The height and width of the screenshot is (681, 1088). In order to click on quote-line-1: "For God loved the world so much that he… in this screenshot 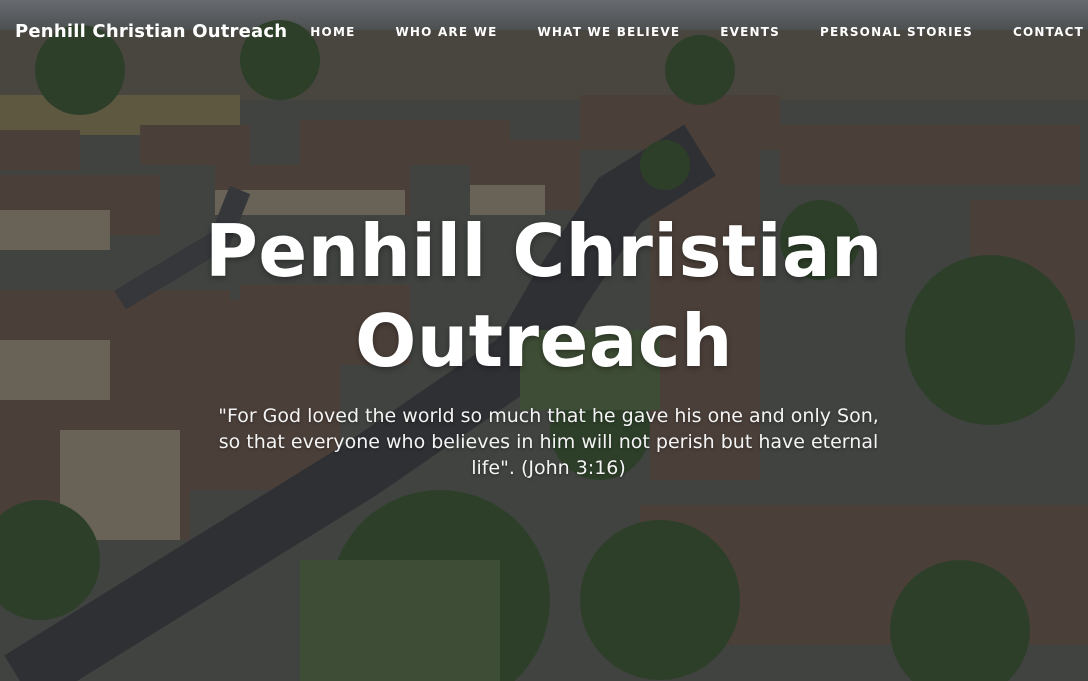, I will do `click(548, 416)`.